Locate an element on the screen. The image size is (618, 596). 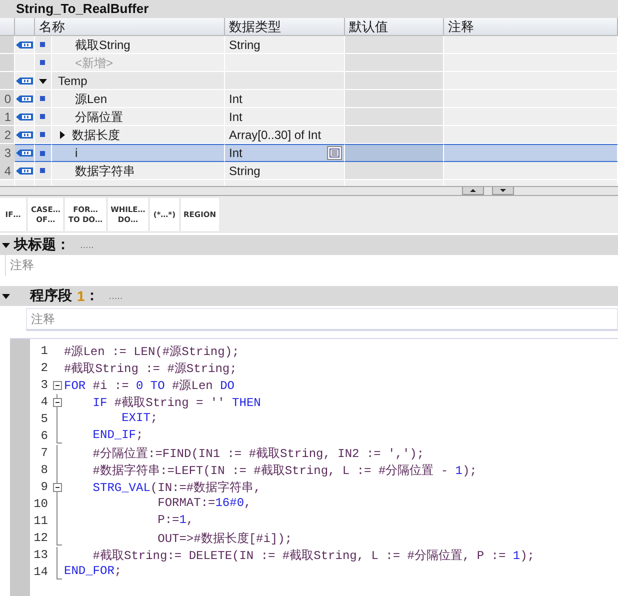
line-number: 5 is located at coordinates (44, 419).